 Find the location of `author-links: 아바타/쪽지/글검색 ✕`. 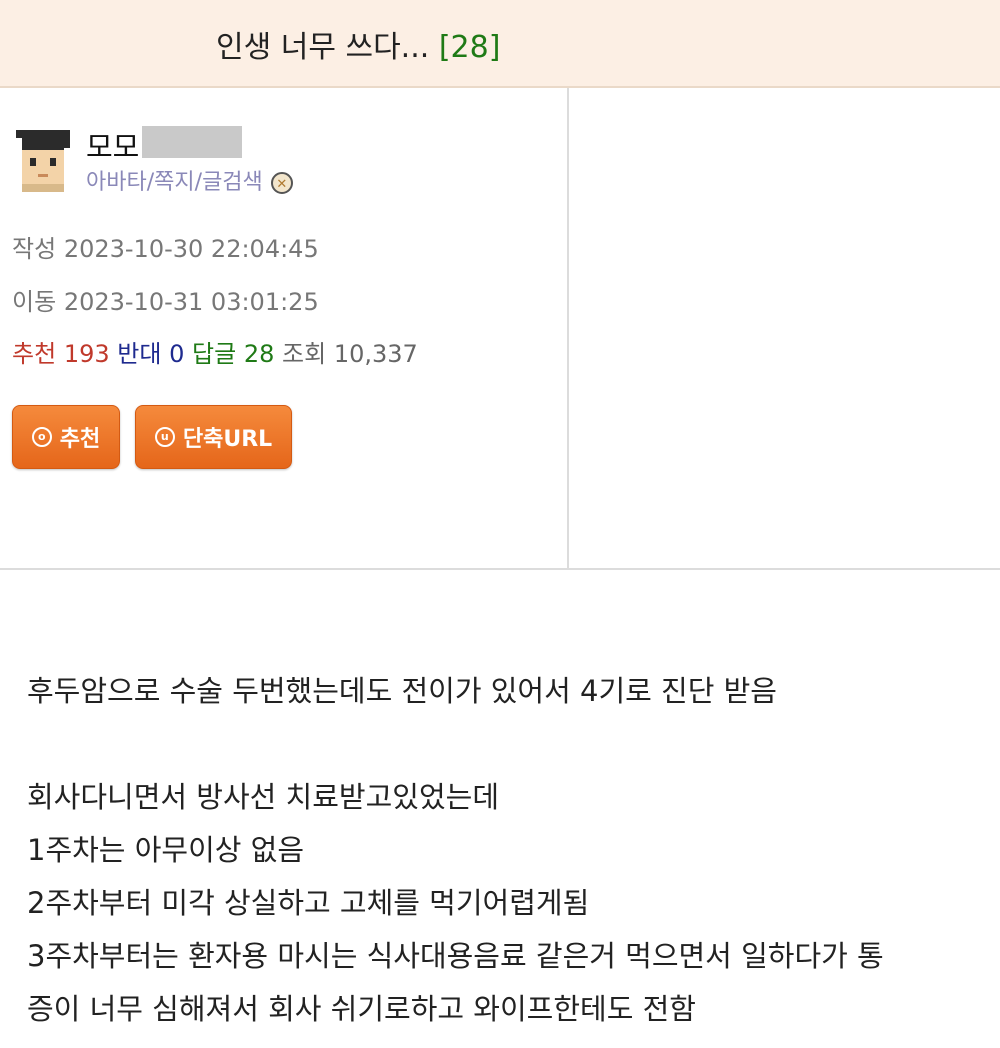

author-links: 아바타/쪽지/글검색 ✕ is located at coordinates (189, 180).